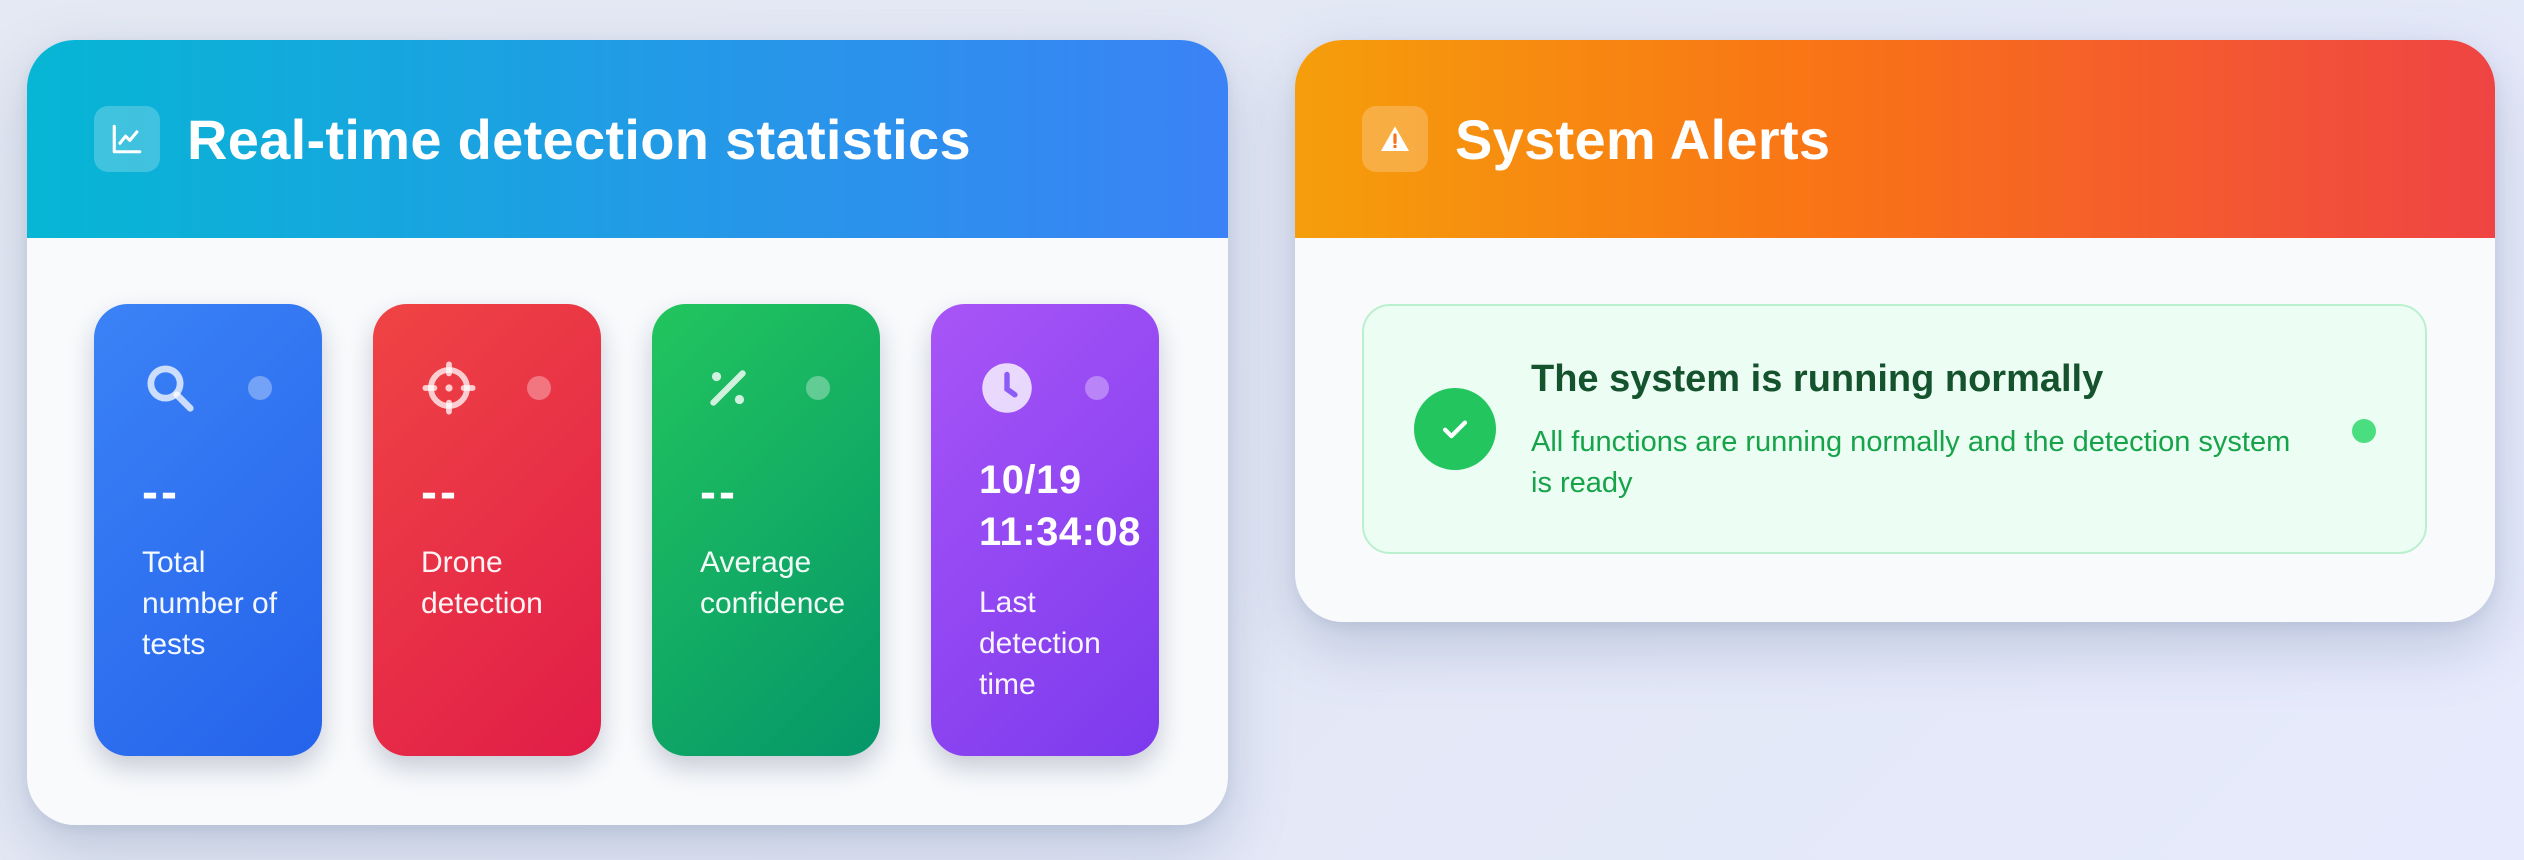  I want to click on search-icon, so click(170, 388).